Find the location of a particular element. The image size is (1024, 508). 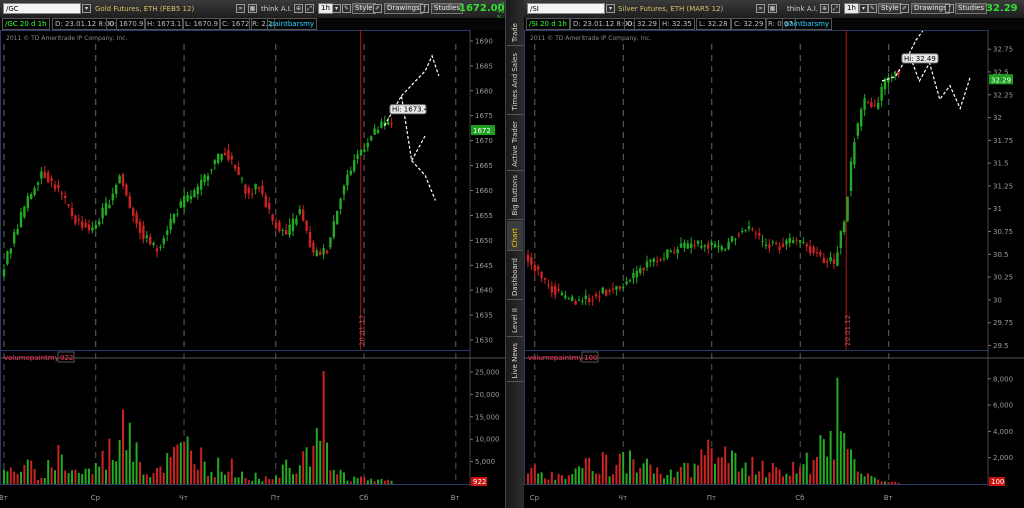

price-tick-label: 32.25 is located at coordinates (1003, 95).